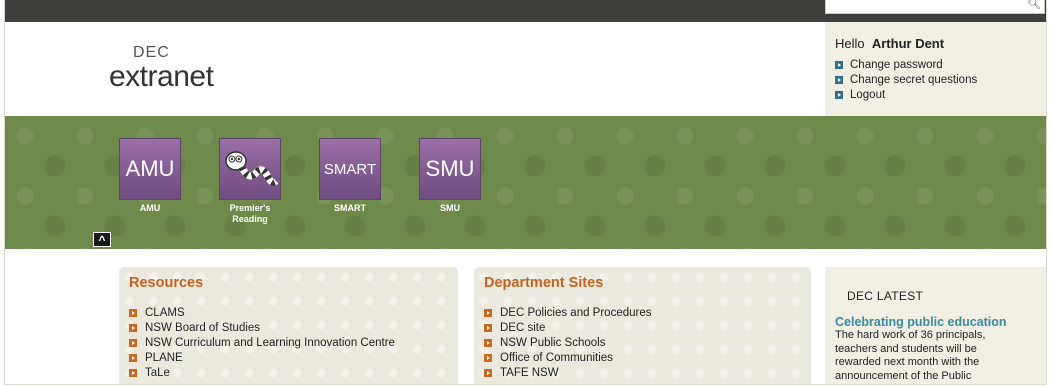  I want to click on greeting-text: Hello, so click(850, 43).